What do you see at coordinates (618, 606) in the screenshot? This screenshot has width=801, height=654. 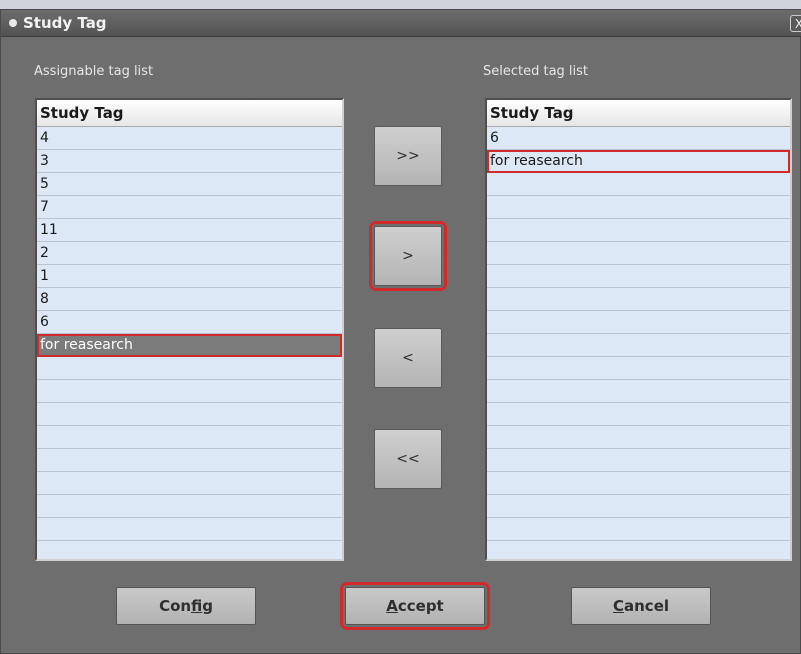 I see `cancel-button-mnemonic: C` at bounding box center [618, 606].